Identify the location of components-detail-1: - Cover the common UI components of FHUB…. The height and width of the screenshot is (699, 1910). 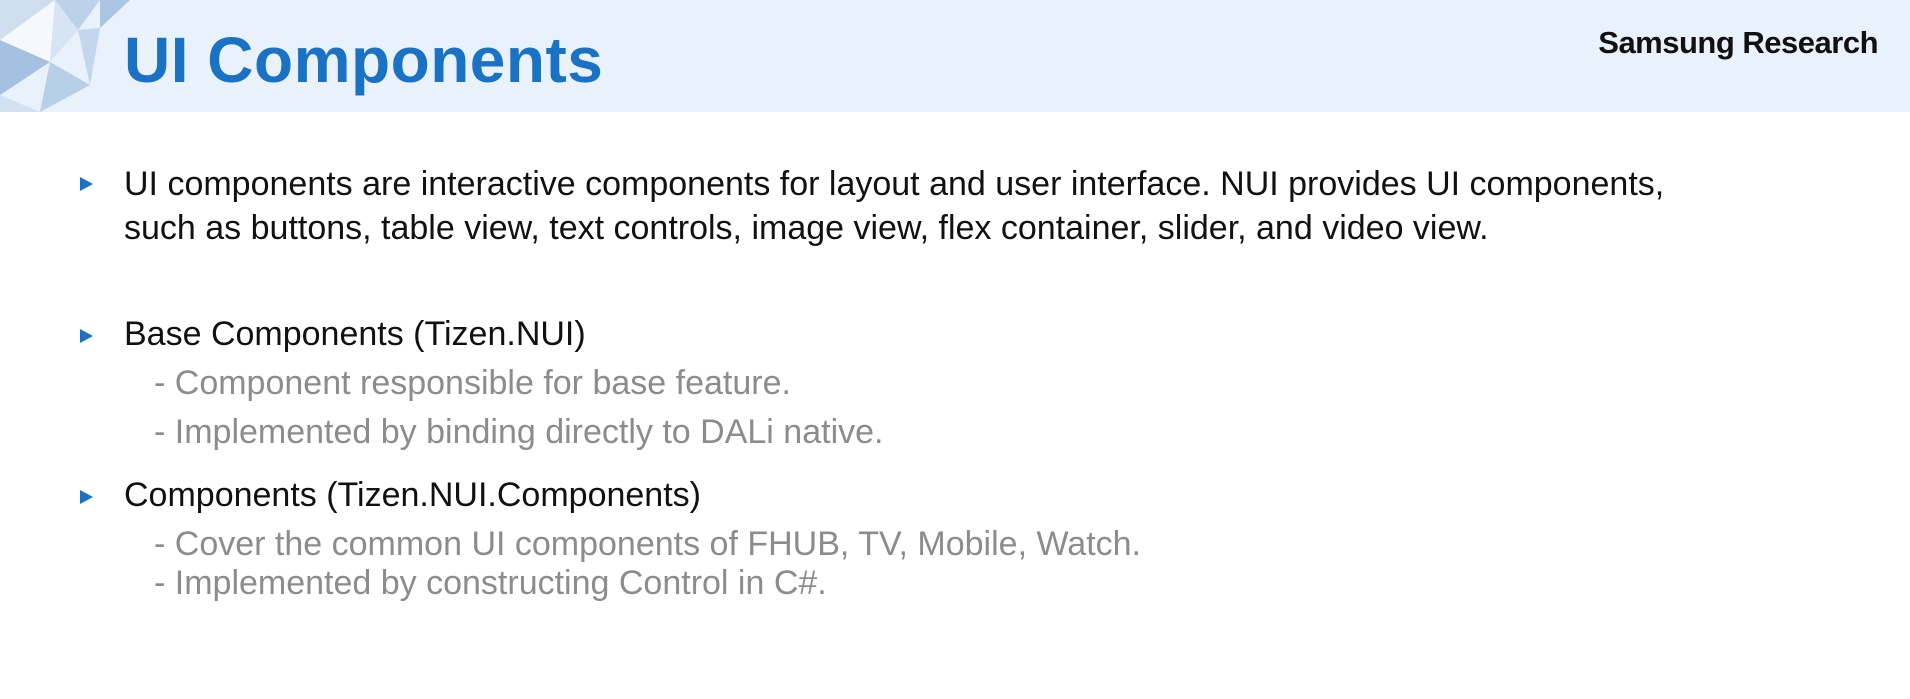
(647, 544).